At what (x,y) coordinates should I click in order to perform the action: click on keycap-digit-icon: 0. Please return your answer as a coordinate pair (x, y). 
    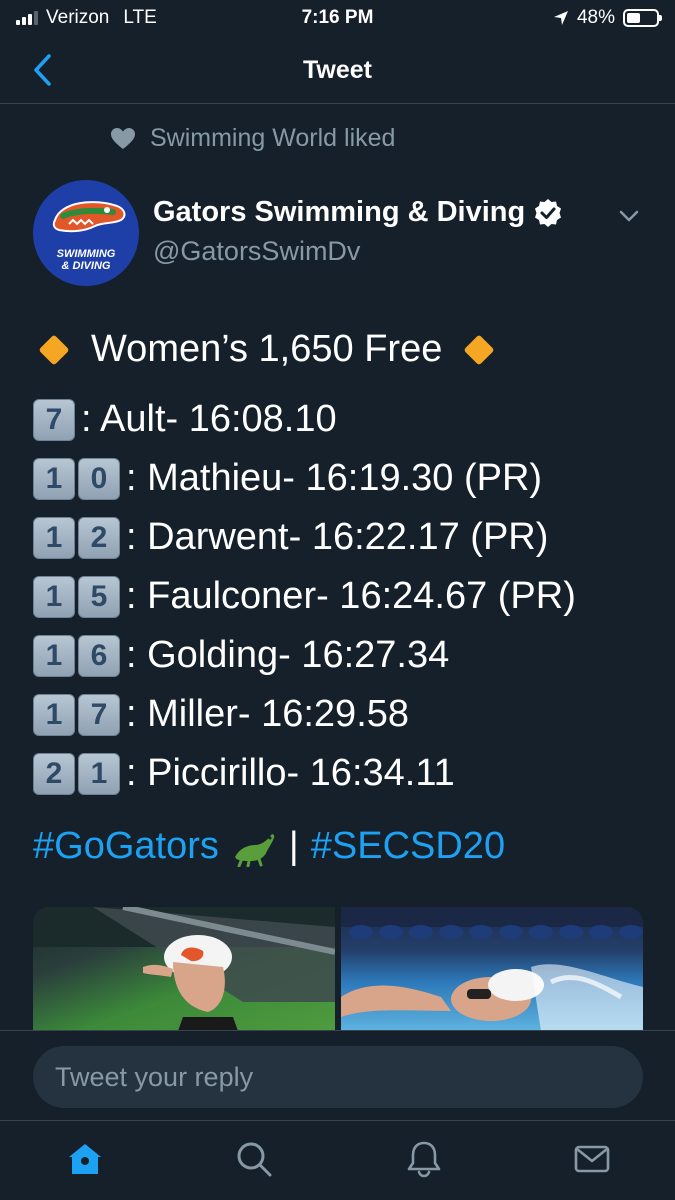
    Looking at the image, I should click on (99, 478).